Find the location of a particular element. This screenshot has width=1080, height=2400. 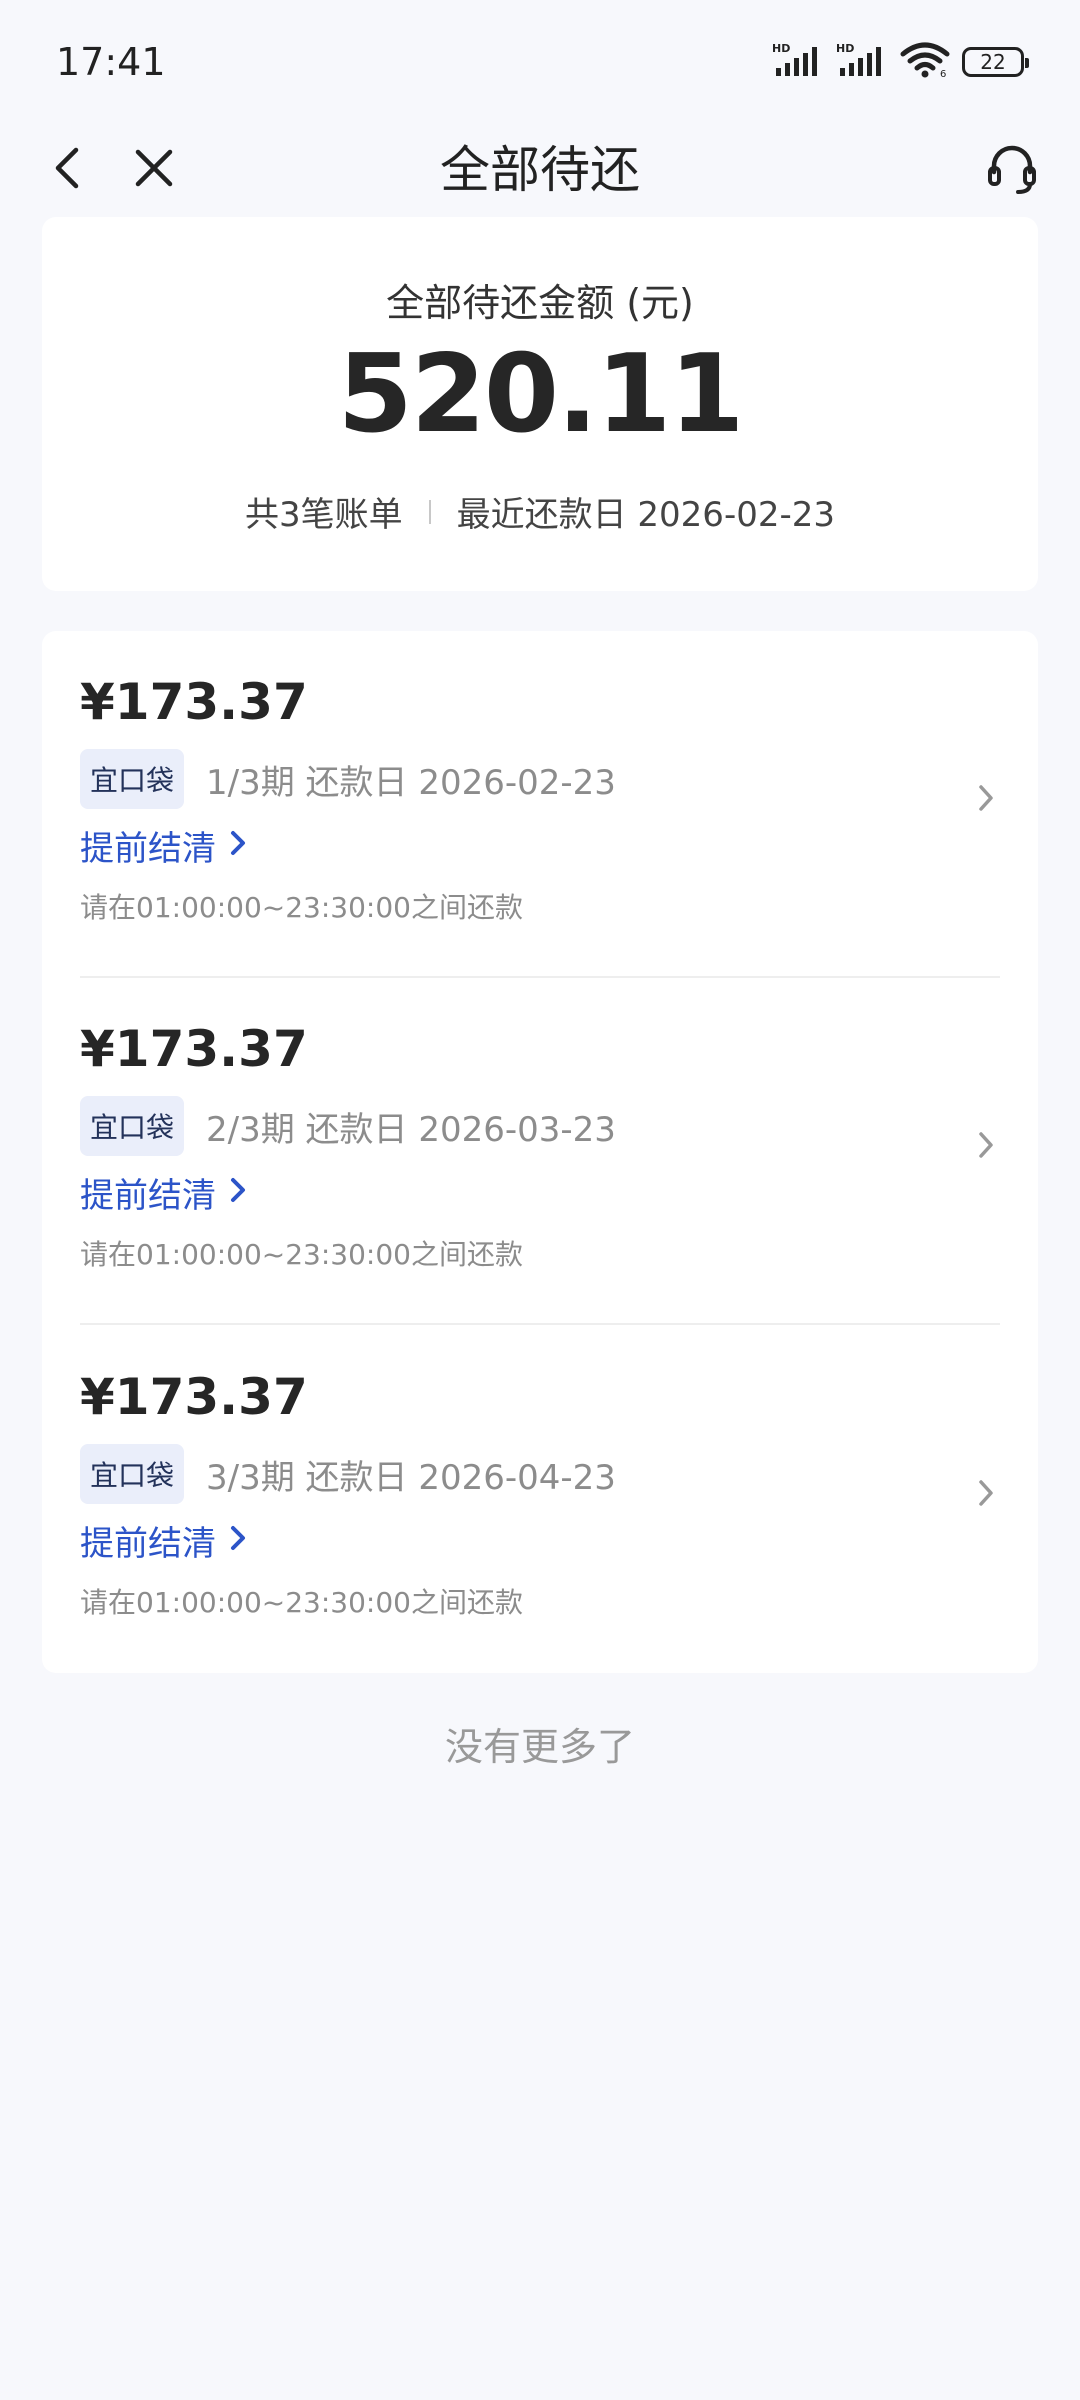

summary-amount: 520.11 is located at coordinates (541, 394).